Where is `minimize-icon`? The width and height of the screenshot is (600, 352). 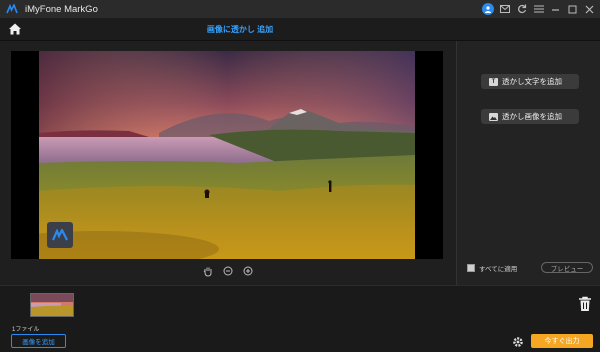
minimize-icon is located at coordinates (555, 9).